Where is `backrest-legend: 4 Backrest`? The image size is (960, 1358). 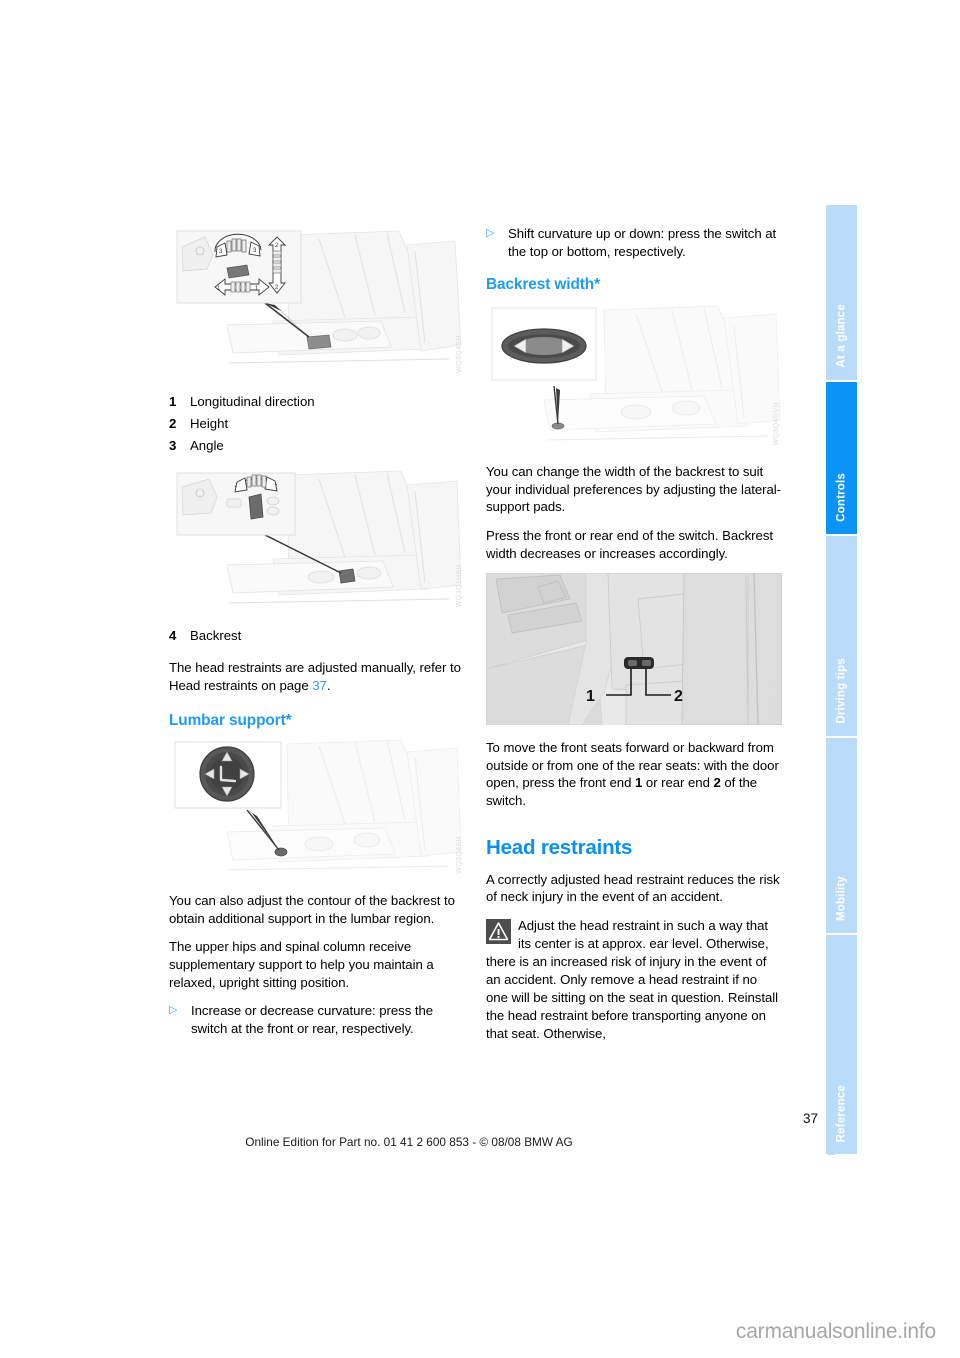
backrest-legend: 4 Backrest is located at coordinates (317, 636).